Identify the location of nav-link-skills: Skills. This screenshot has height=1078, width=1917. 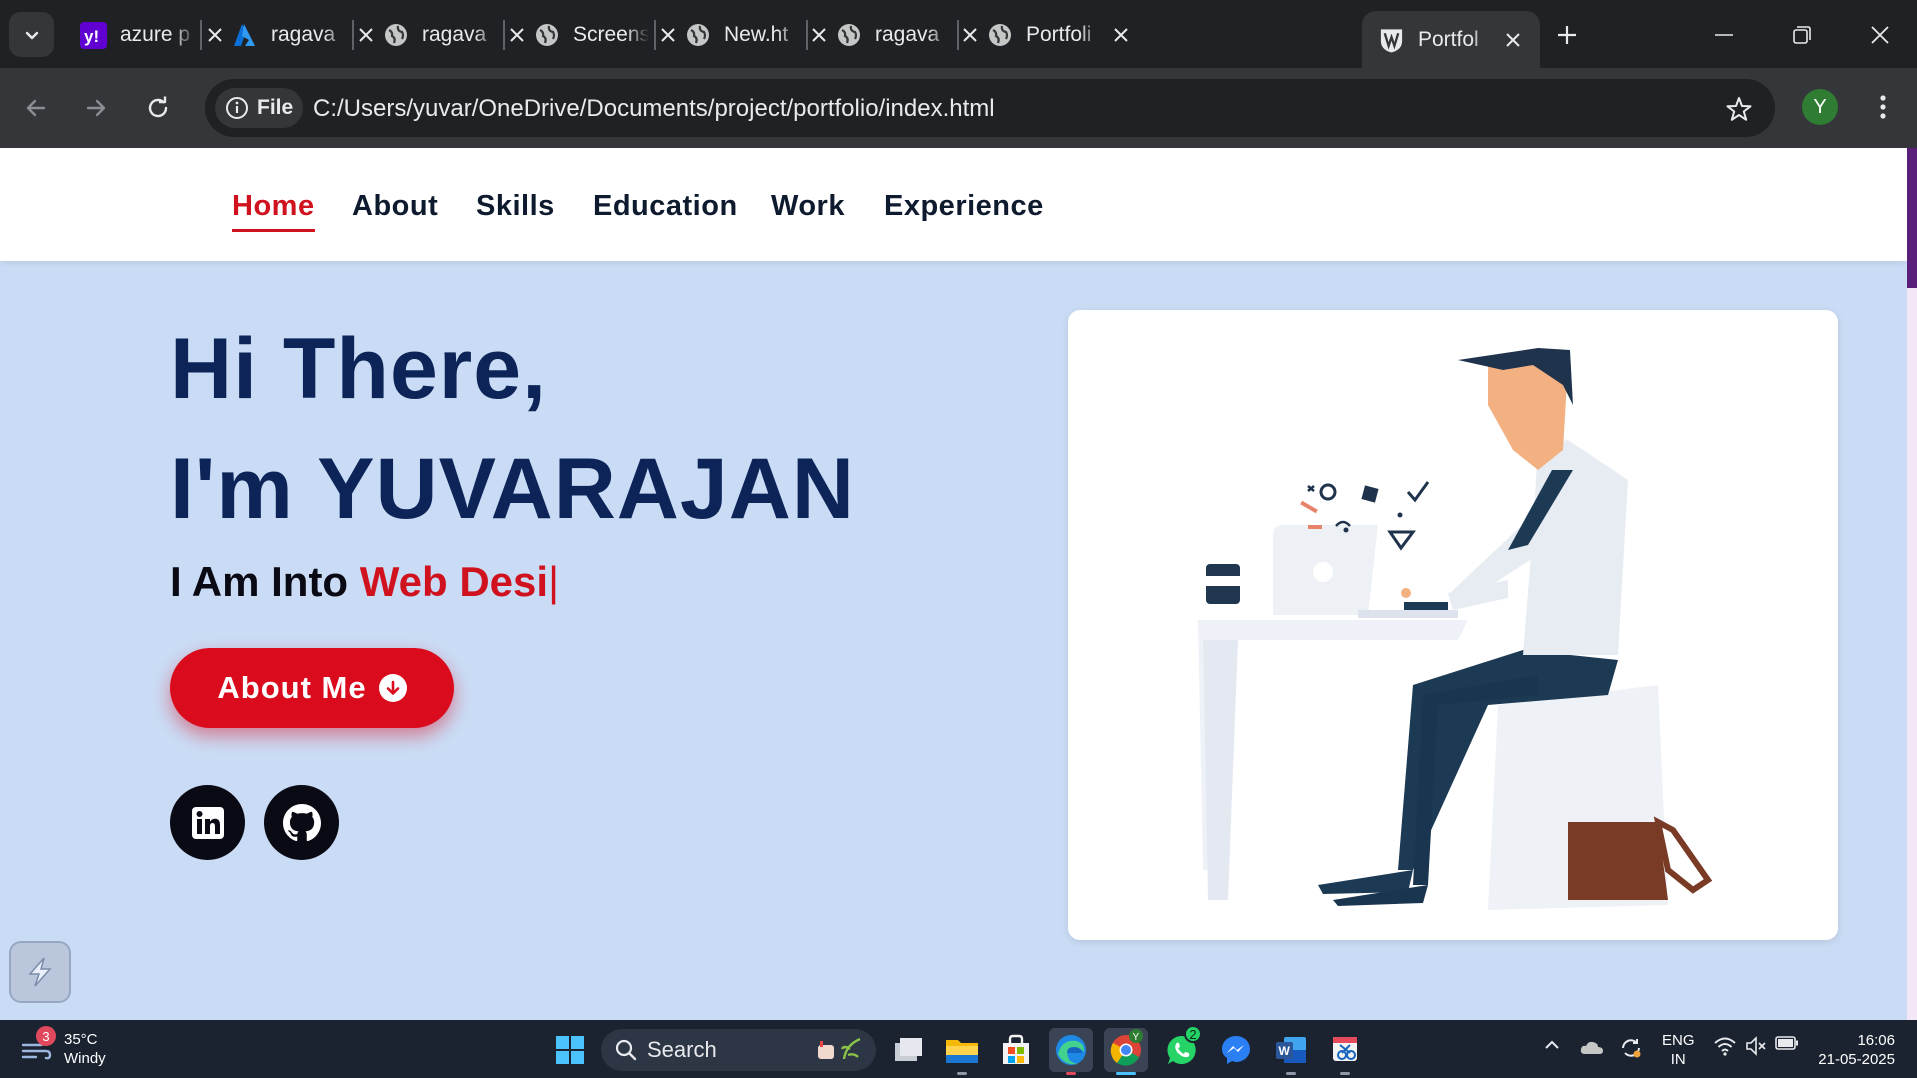
(515, 206).